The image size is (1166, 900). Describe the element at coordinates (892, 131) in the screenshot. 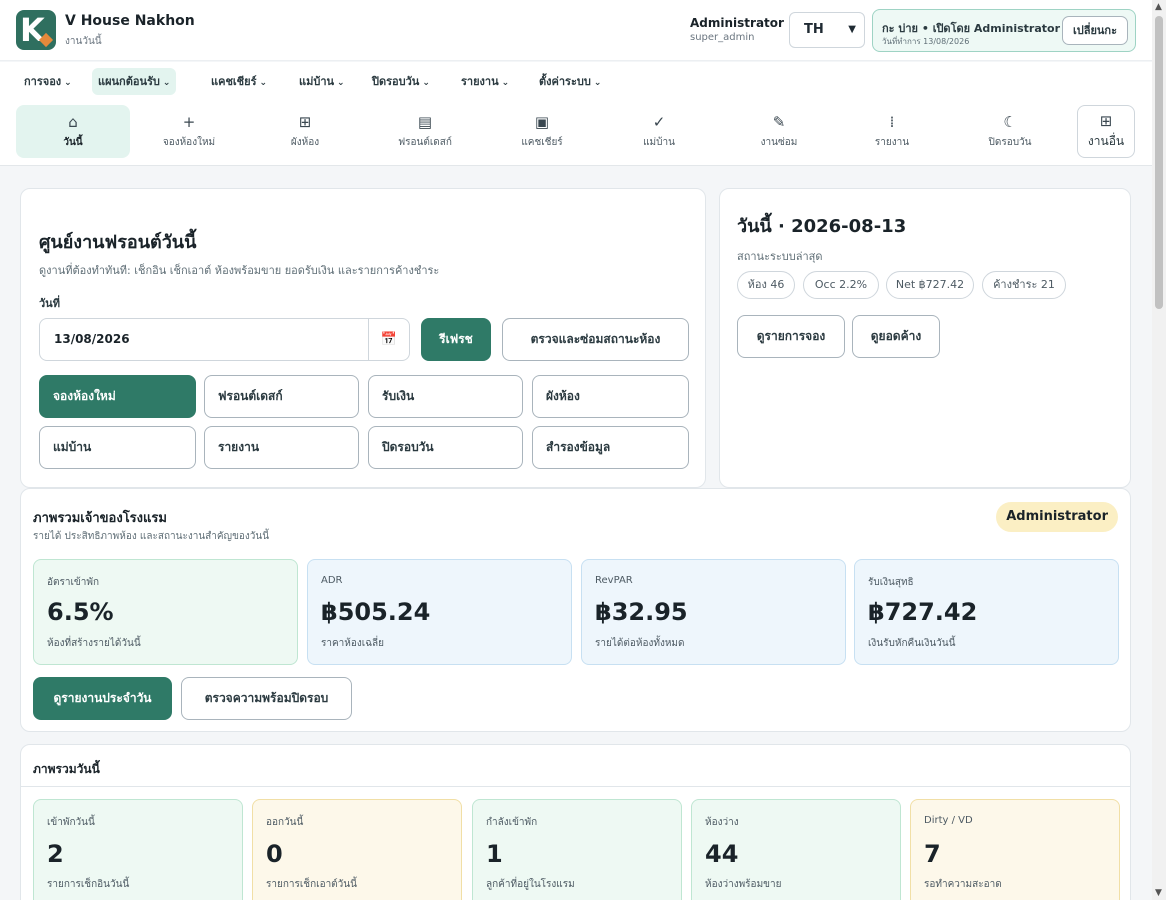

I see `tab-reports: ⁞ รายงาน` at that location.